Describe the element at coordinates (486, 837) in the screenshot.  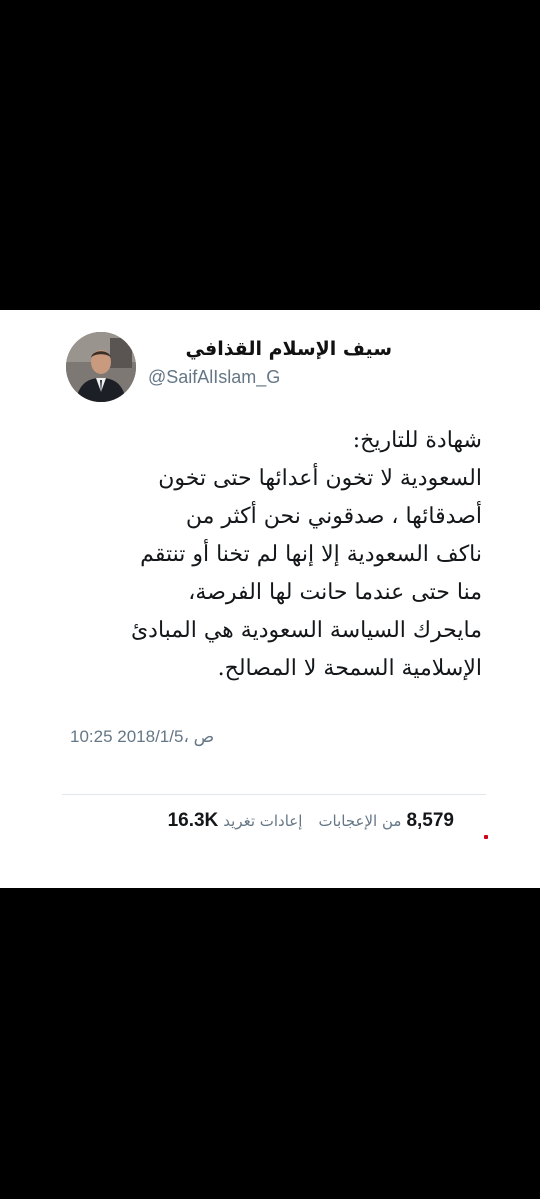
I see `red-dot-mark` at that location.